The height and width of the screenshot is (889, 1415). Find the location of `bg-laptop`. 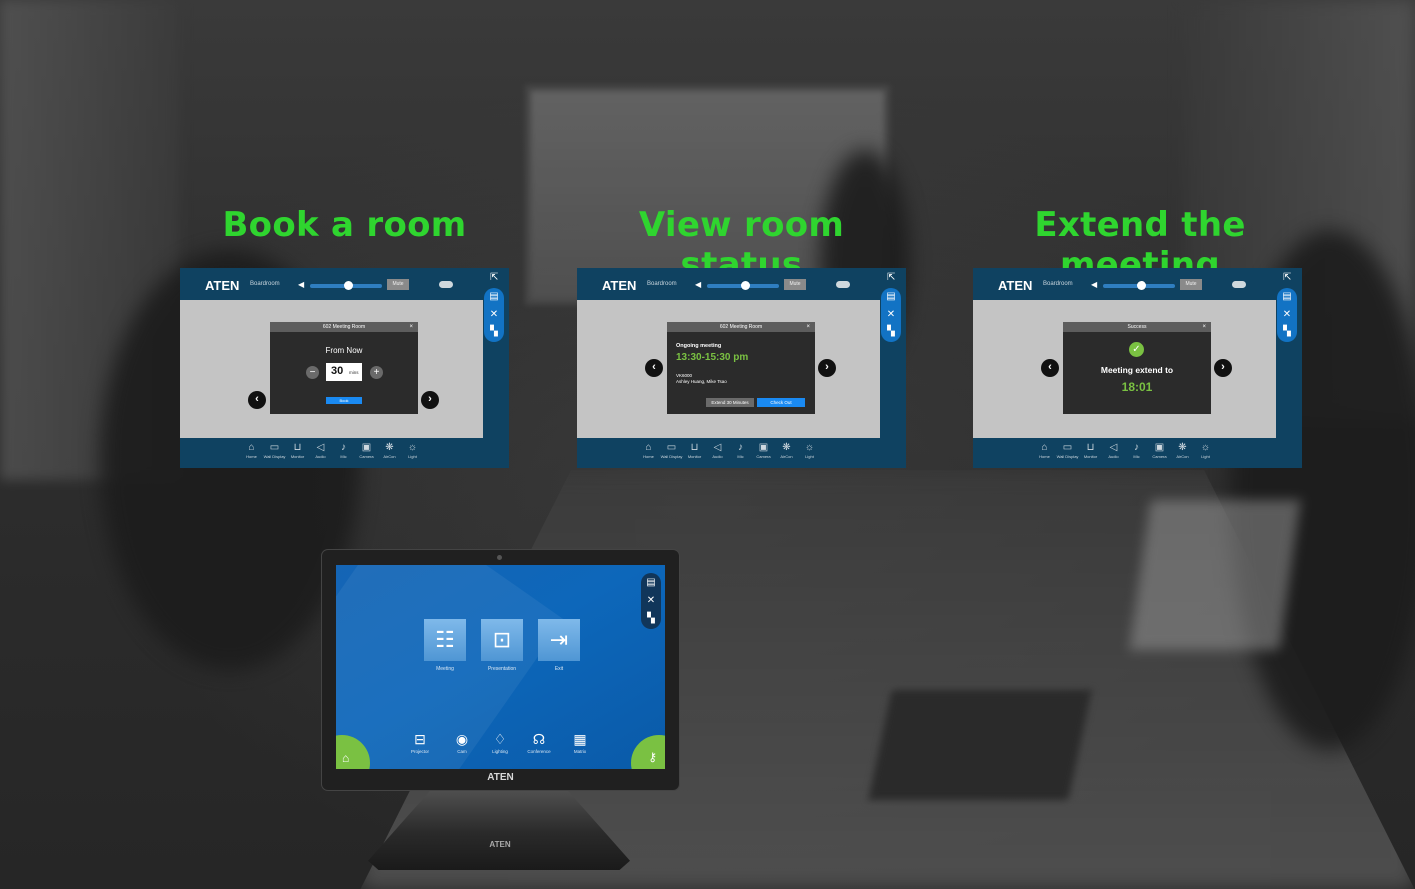

bg-laptop is located at coordinates (980, 745).